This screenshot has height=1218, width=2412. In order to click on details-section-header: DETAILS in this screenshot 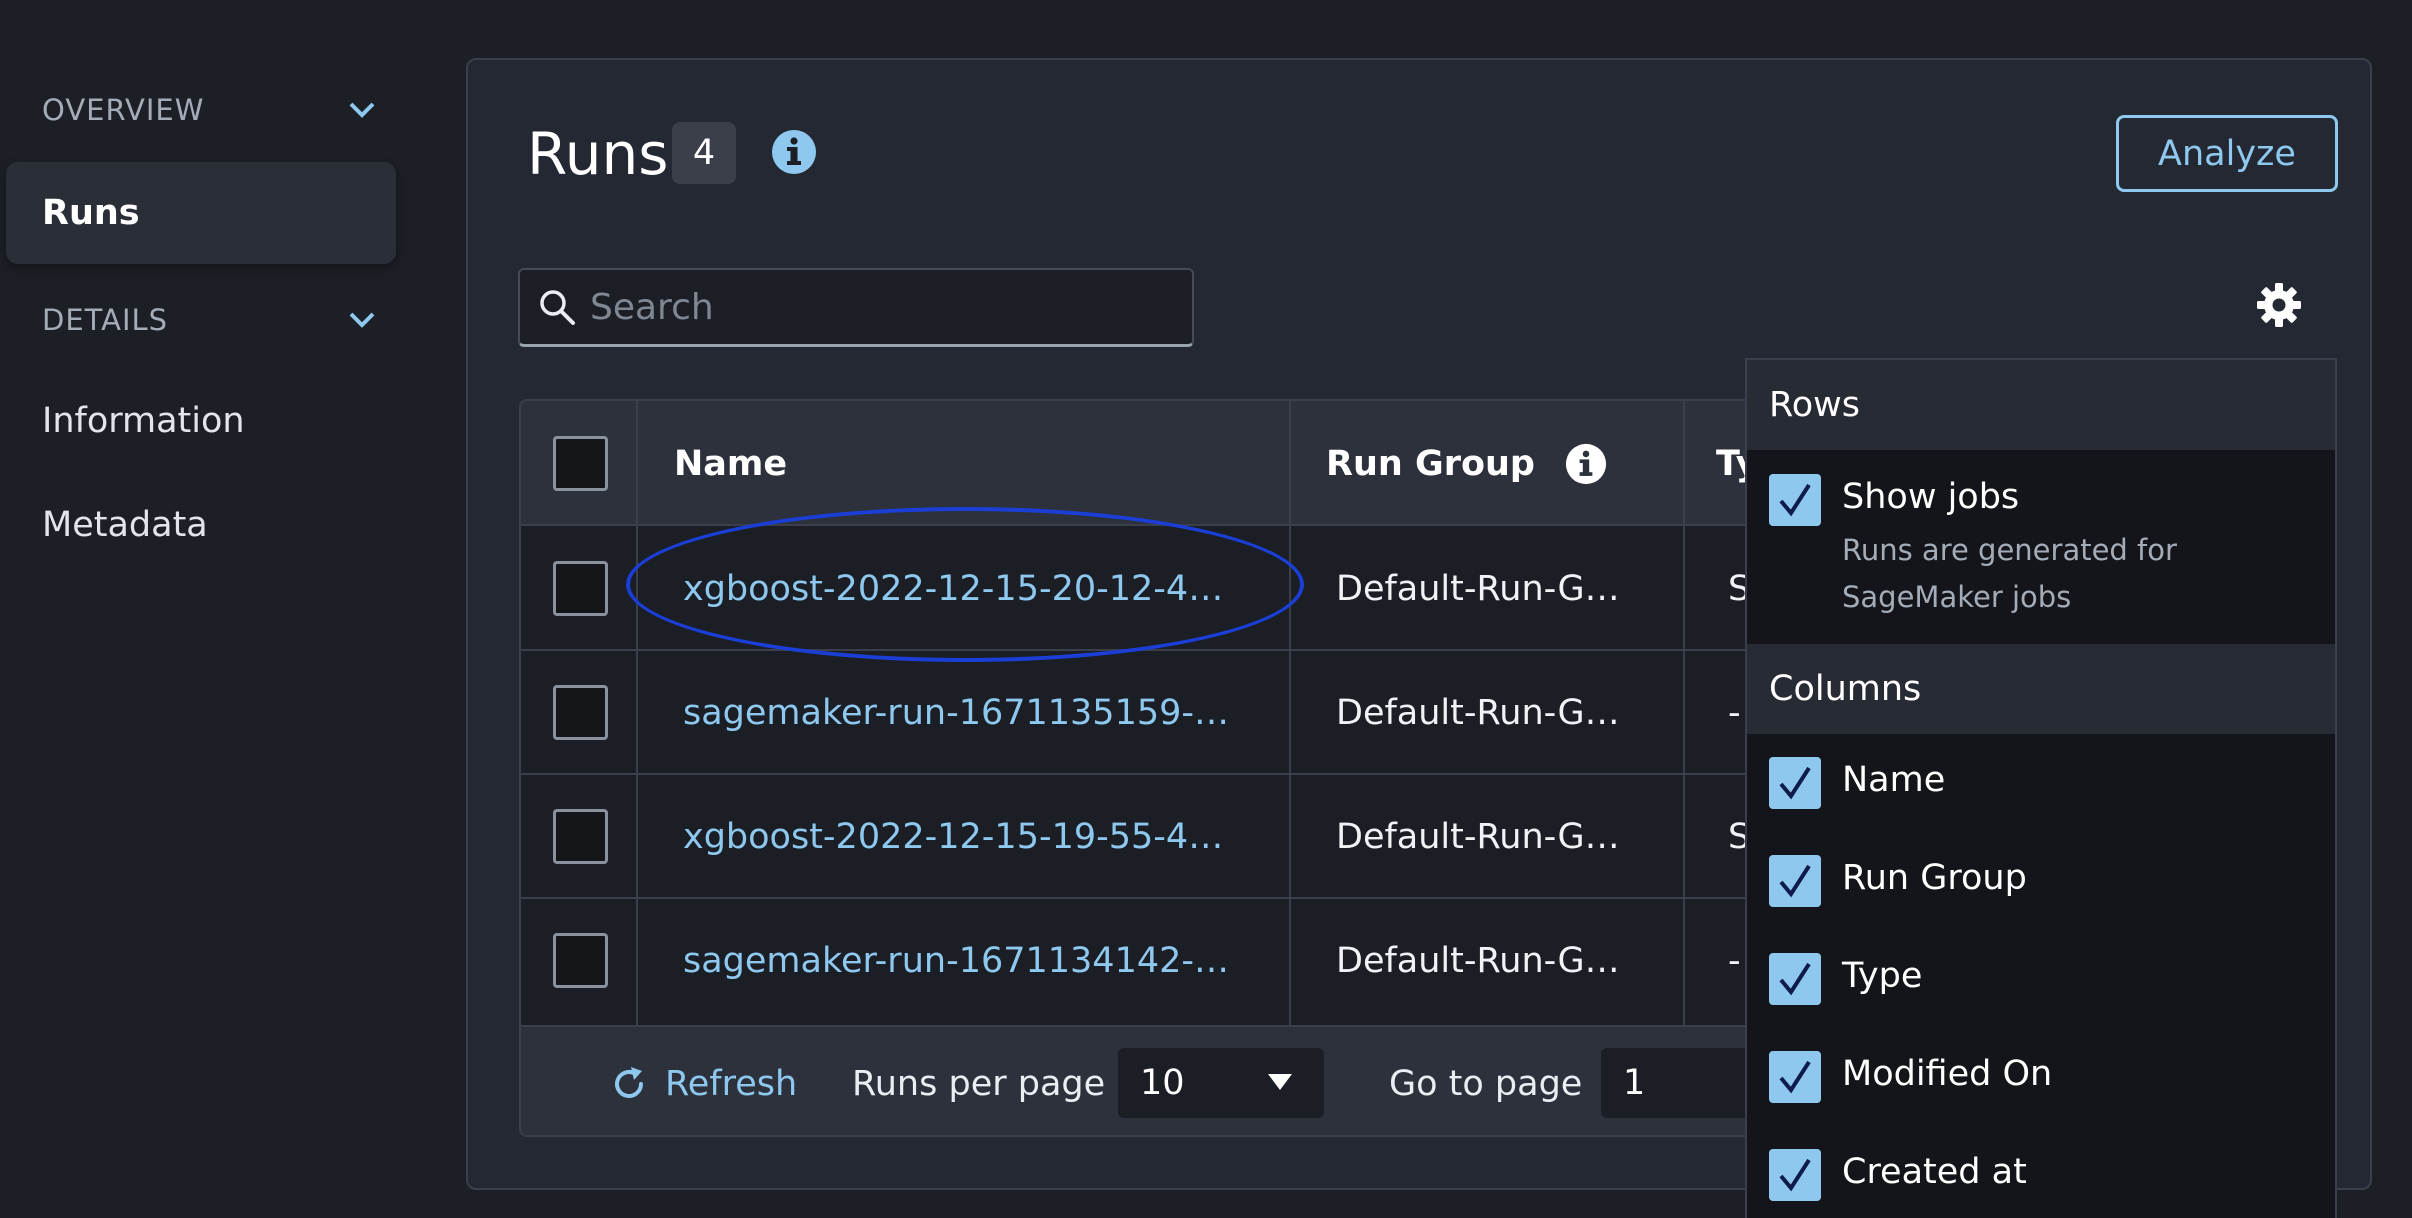, I will do `click(212, 320)`.